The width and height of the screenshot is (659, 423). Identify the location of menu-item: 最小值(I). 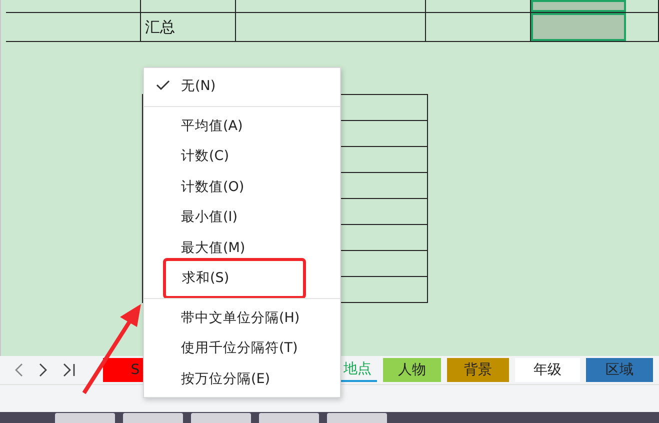
(242, 217).